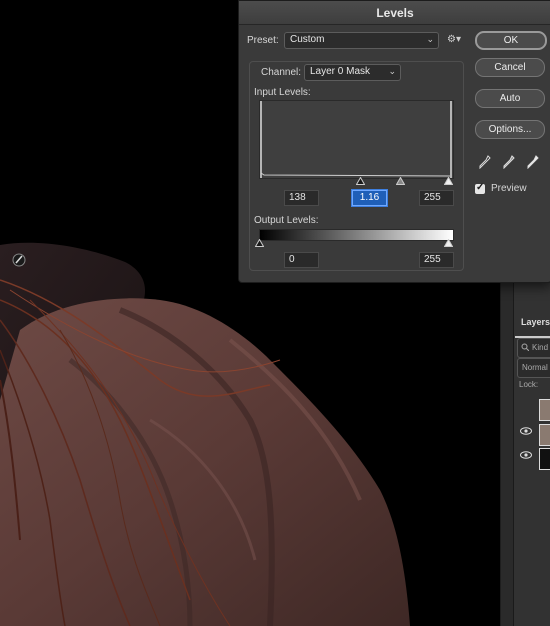 The height and width of the screenshot is (626, 550). Describe the element at coordinates (297, 197) in the screenshot. I see `input-black-value: 138` at that location.